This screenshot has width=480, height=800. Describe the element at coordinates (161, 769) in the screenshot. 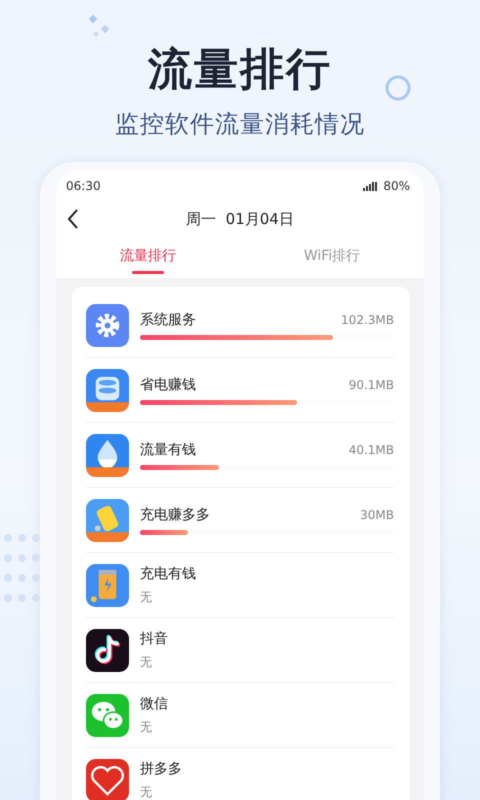

I see `app-name: 拼多多` at that location.